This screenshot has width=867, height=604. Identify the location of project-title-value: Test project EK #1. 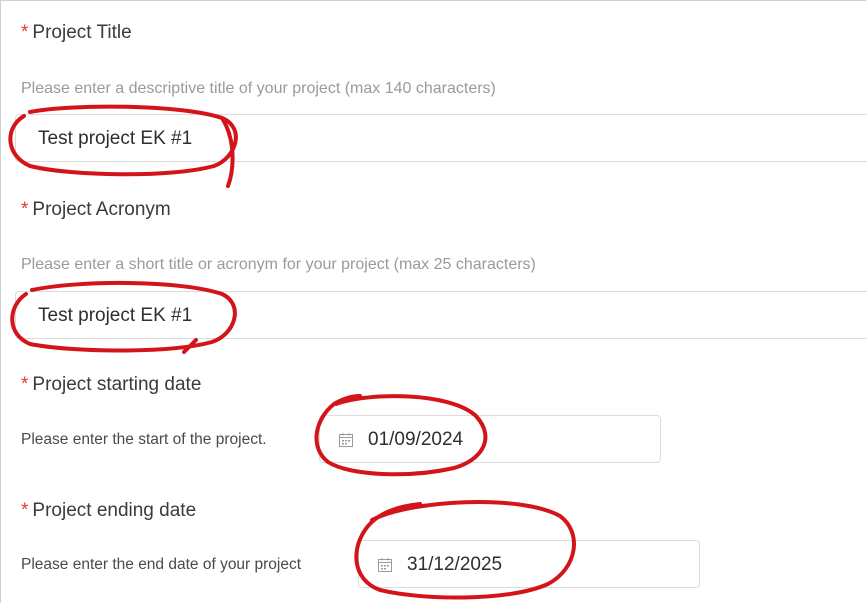
(115, 138).